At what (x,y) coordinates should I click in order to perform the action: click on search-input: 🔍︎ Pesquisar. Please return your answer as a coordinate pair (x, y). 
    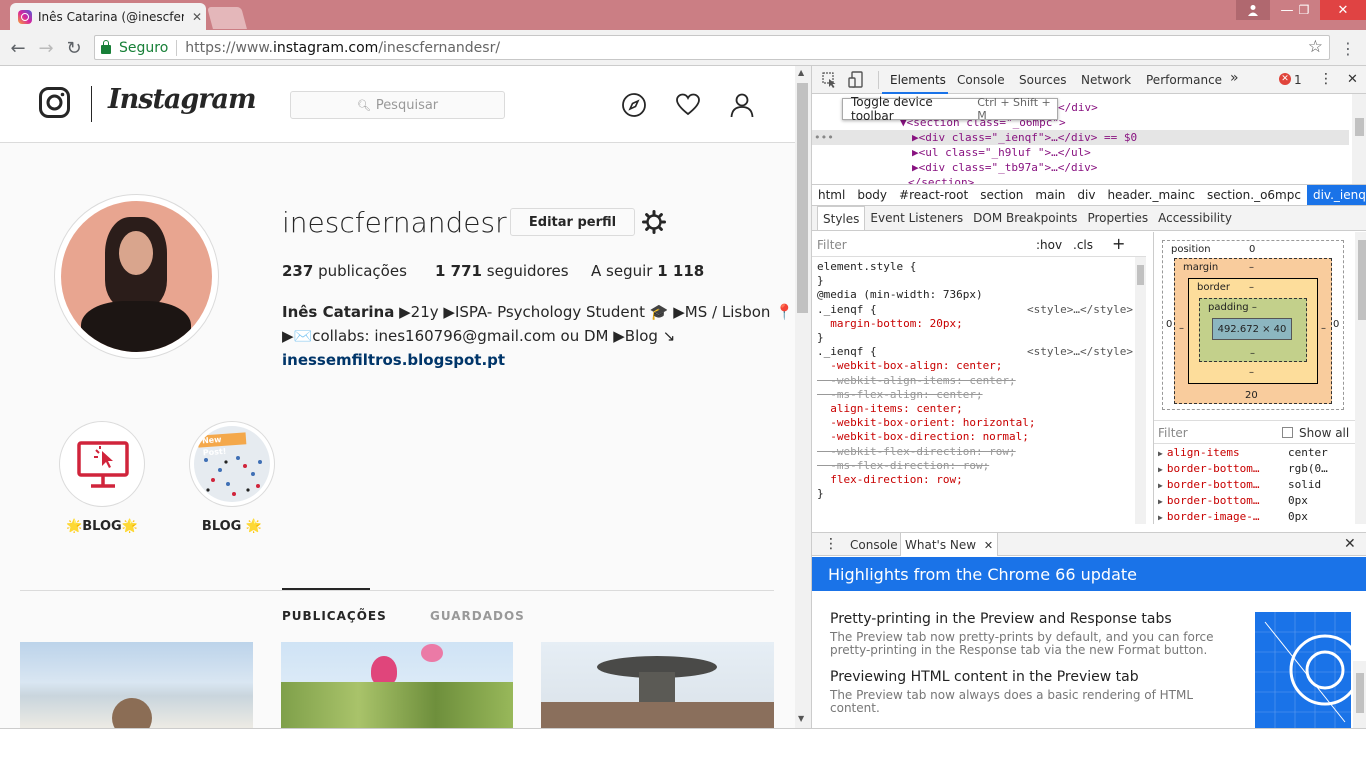
    Looking at the image, I should click on (397, 105).